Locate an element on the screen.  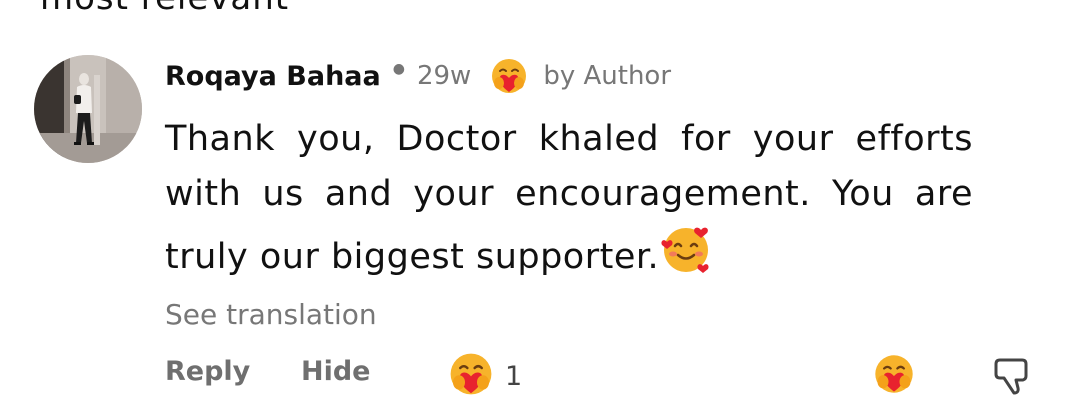
author-name: Roqaya Bahaa is located at coordinates (273, 76).